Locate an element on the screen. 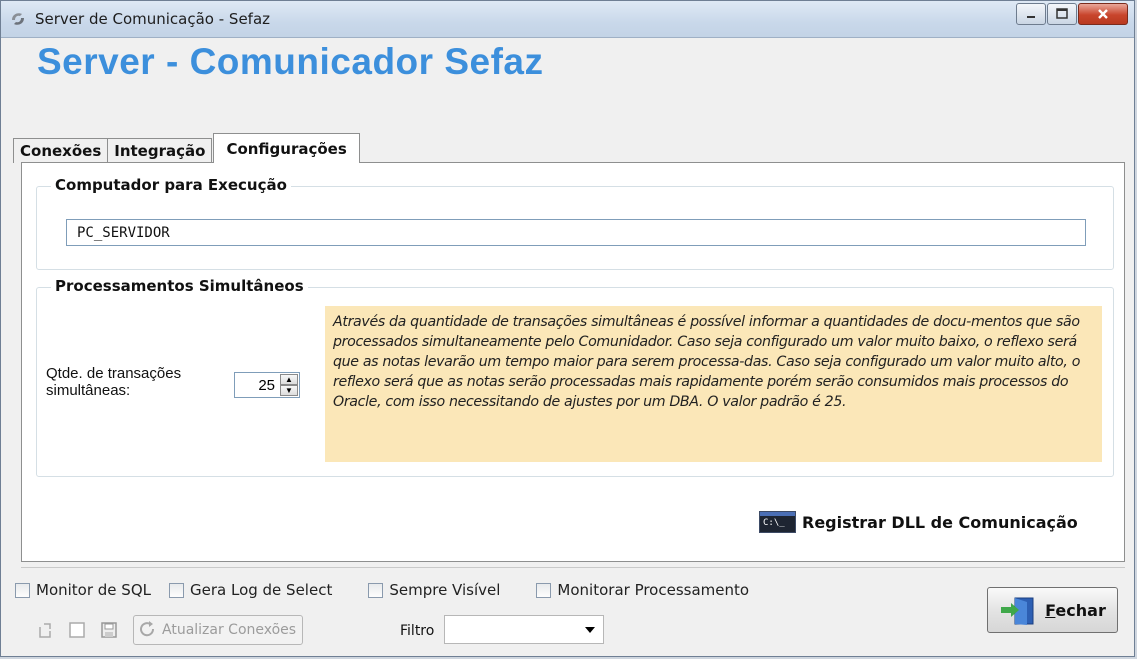 The height and width of the screenshot is (659, 1137). qtde-stepper: 25 ▲ ▼ is located at coordinates (267, 385).